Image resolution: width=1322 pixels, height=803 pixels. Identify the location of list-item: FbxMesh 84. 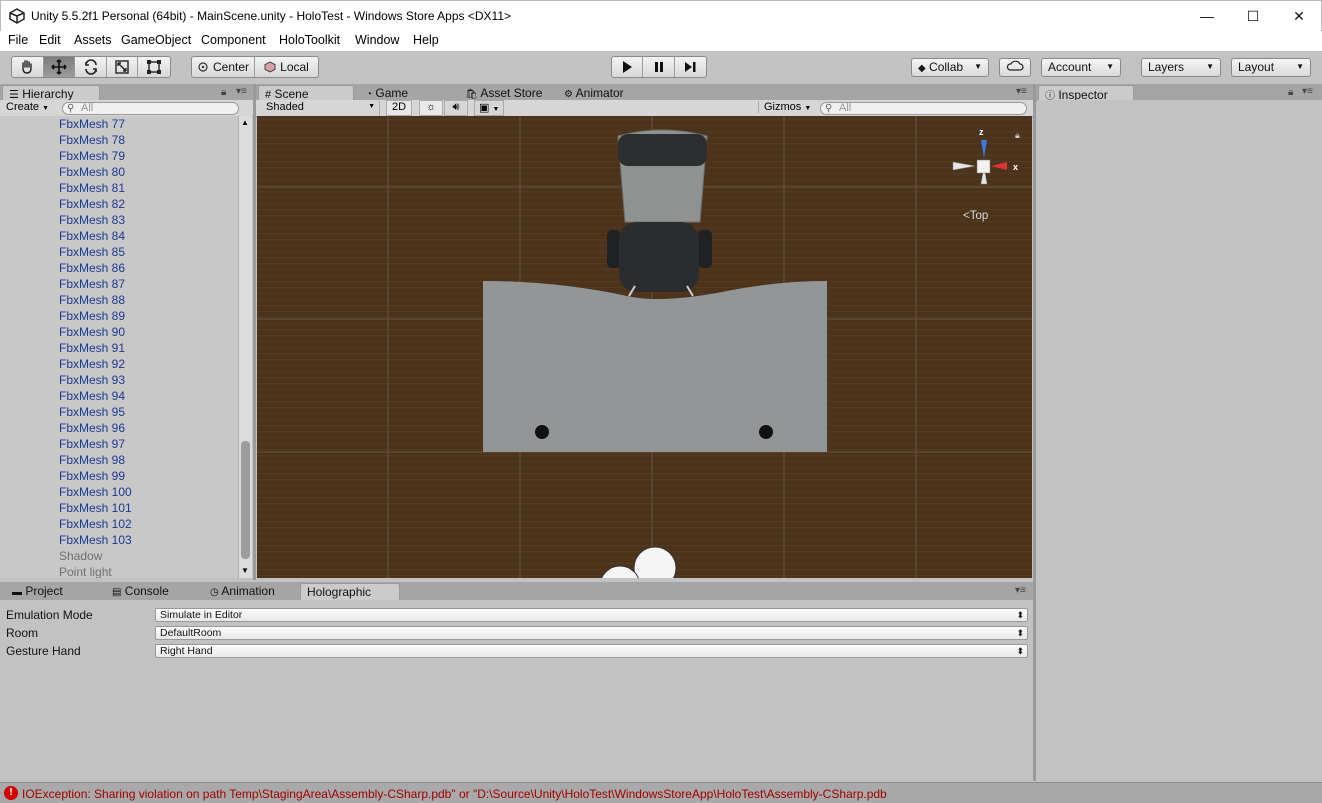
(119, 236).